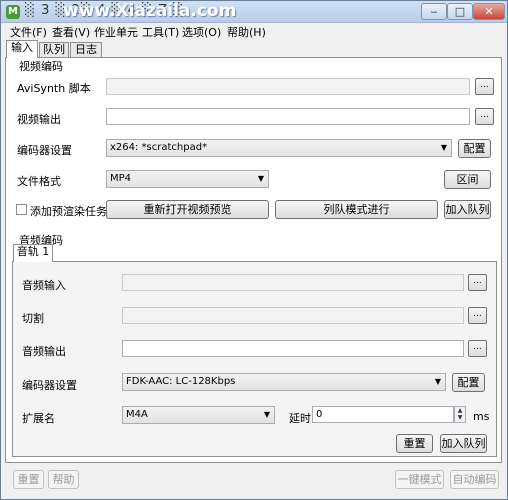  What do you see at coordinates (300, 418) in the screenshot?
I see `delay-label: 延时` at bounding box center [300, 418].